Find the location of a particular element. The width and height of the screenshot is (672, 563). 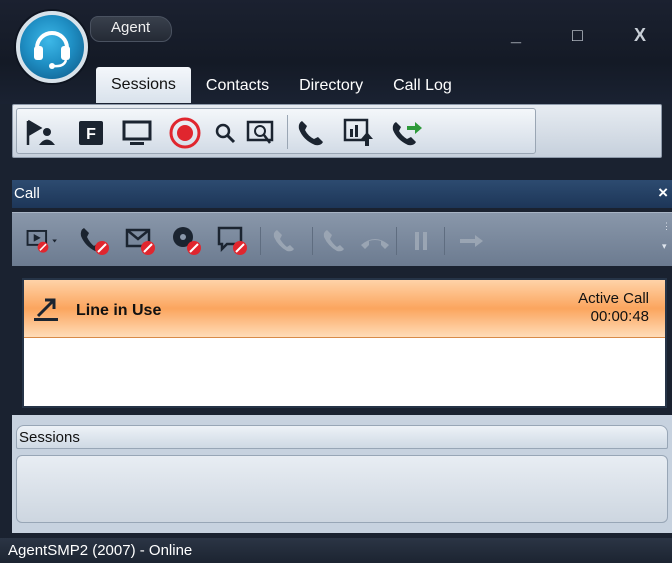

sessions-list is located at coordinates (342, 489).